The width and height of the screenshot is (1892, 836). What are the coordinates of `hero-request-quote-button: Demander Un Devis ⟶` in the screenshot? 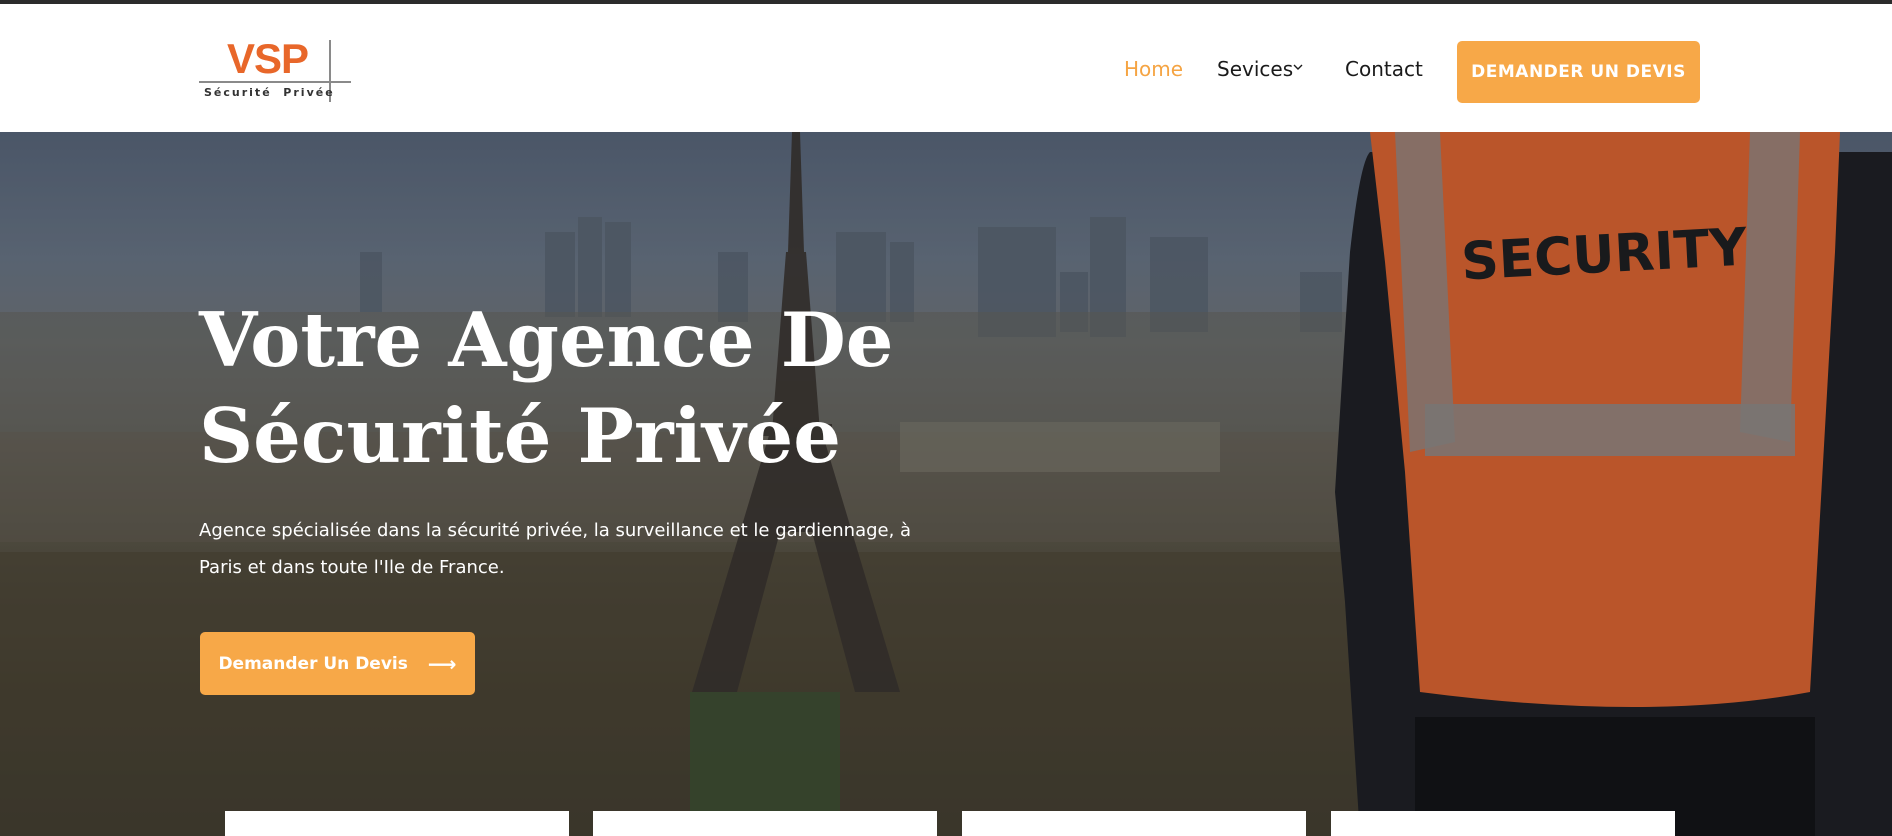 It's located at (337, 663).